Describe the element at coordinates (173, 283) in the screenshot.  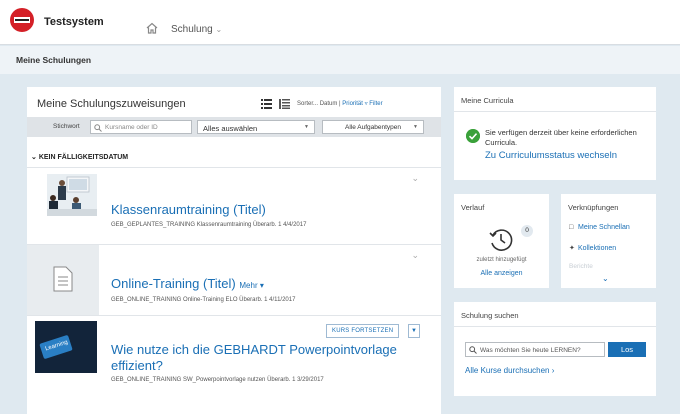
I see `item-title-text: Online-Training (Titel)` at that location.